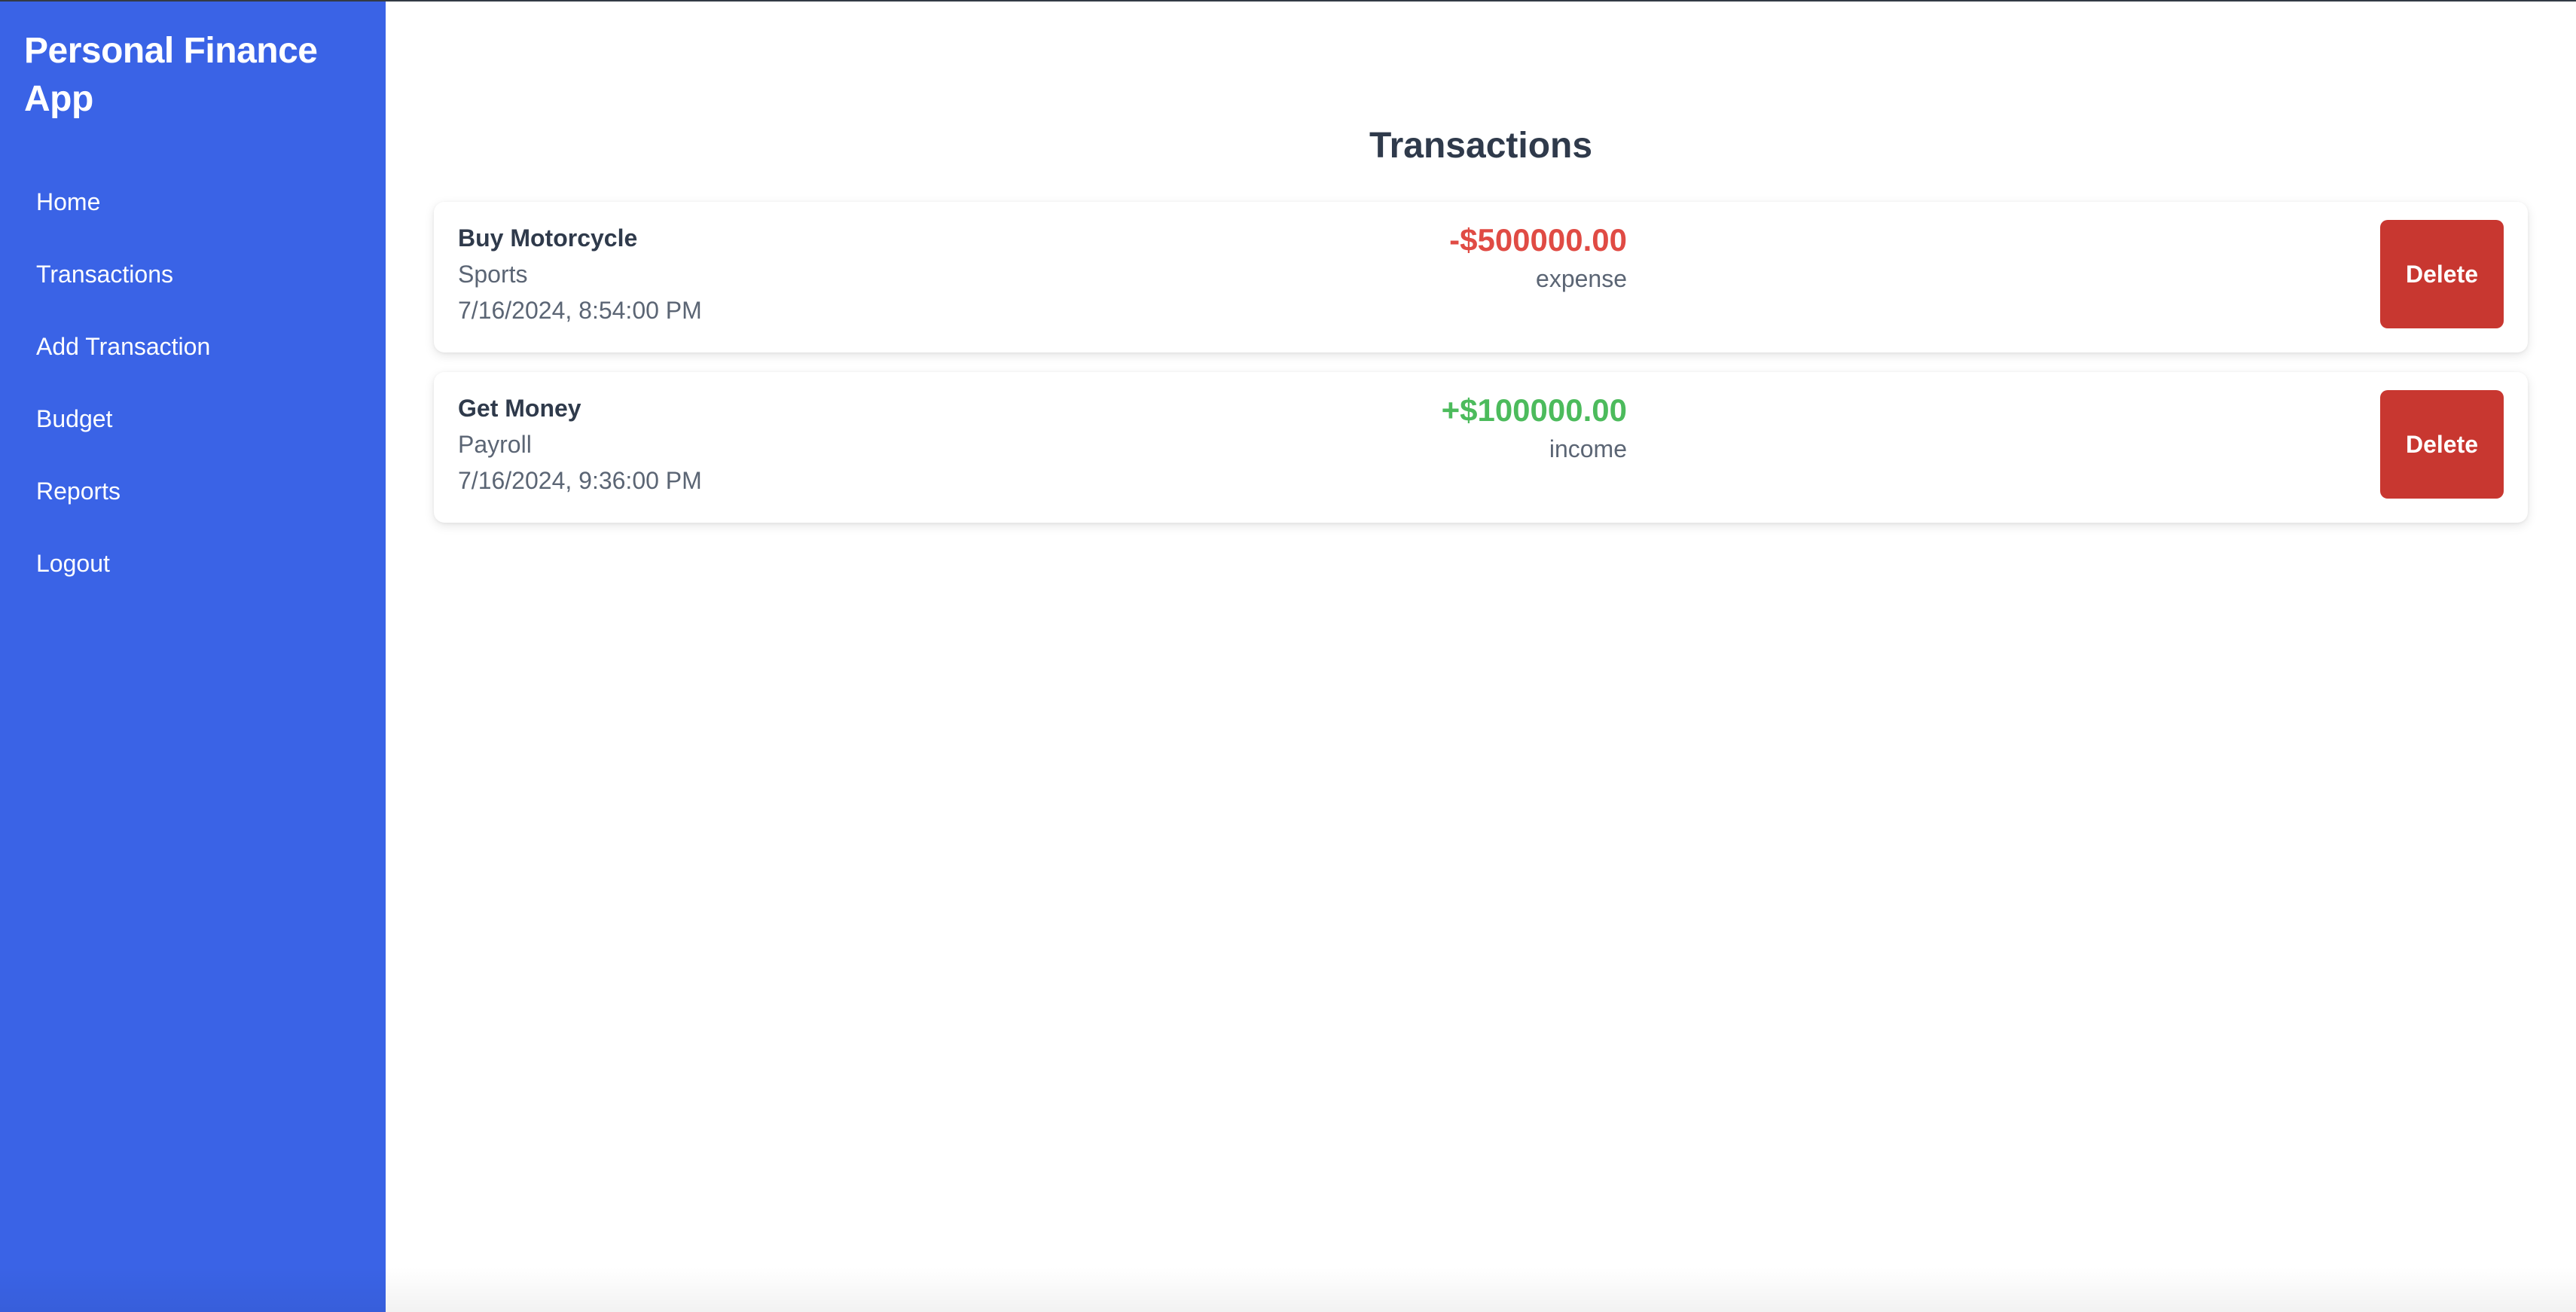  I want to click on transaction-date: 7/16/2024, 8:54:00 PM, so click(580, 310).